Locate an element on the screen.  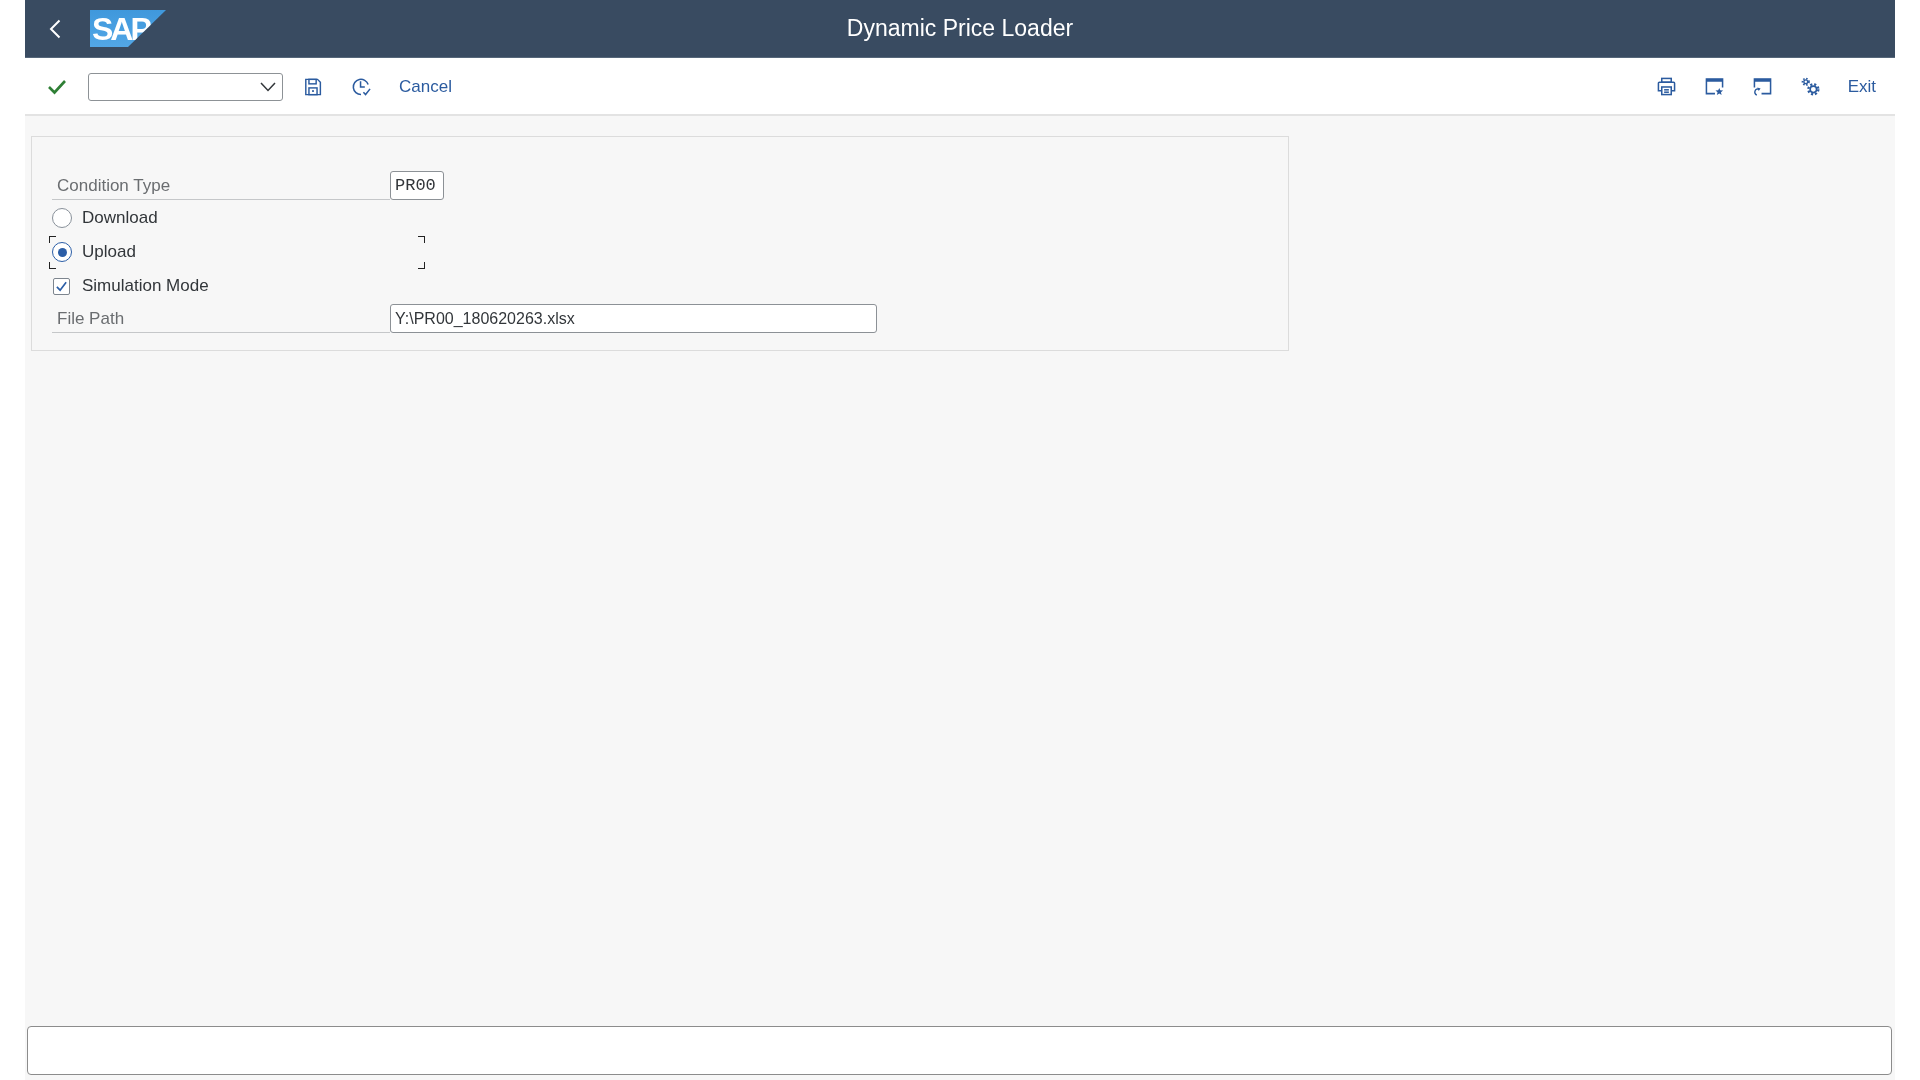
option-label: Upload is located at coordinates (109, 252).